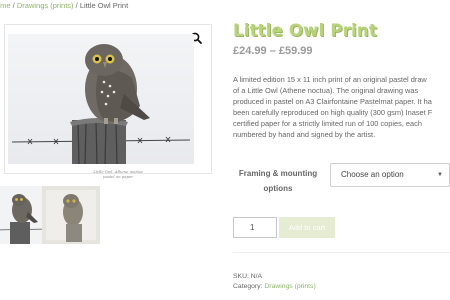 The width and height of the screenshot is (450, 300). What do you see at coordinates (5, 5) in the screenshot?
I see `breadcrumb-home-link: ome` at bounding box center [5, 5].